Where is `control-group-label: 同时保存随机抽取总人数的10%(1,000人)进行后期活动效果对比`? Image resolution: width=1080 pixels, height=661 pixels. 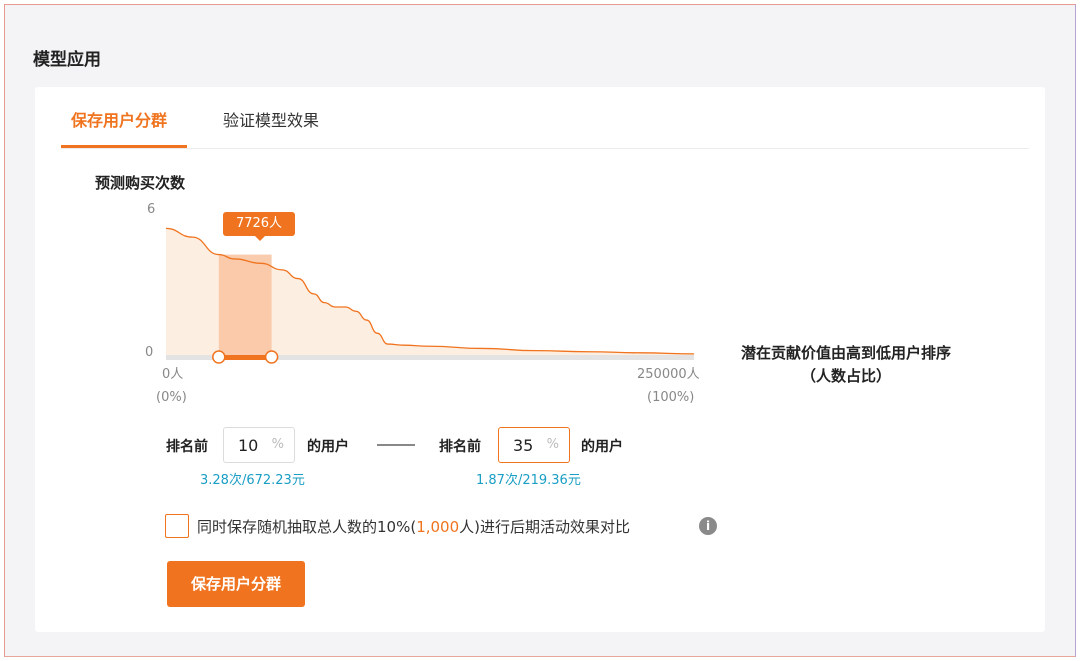
control-group-label: 同时保存随机抽取总人数的10%(1,000人)进行后期活动效果对比 is located at coordinates (413, 526).